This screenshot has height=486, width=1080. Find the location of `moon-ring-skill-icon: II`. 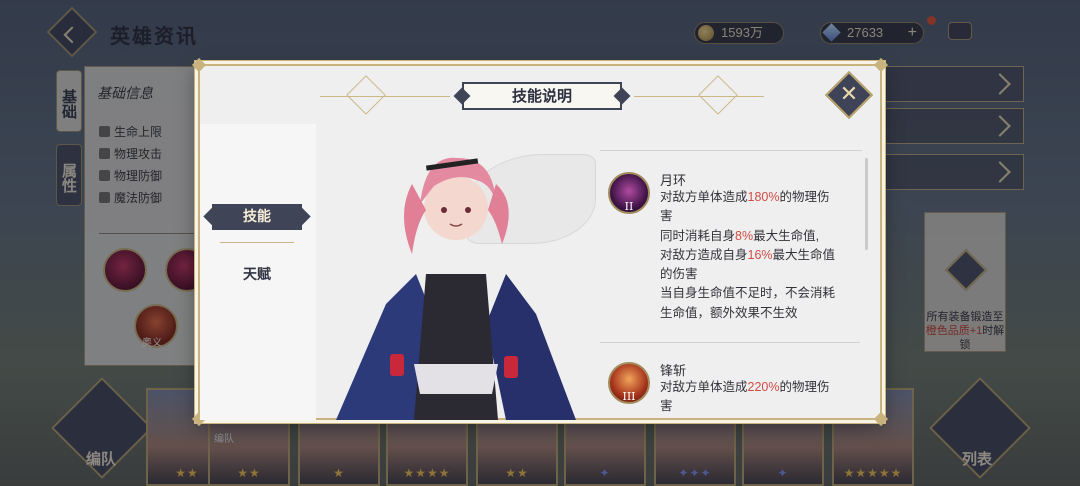

moon-ring-skill-icon: II is located at coordinates (629, 193).